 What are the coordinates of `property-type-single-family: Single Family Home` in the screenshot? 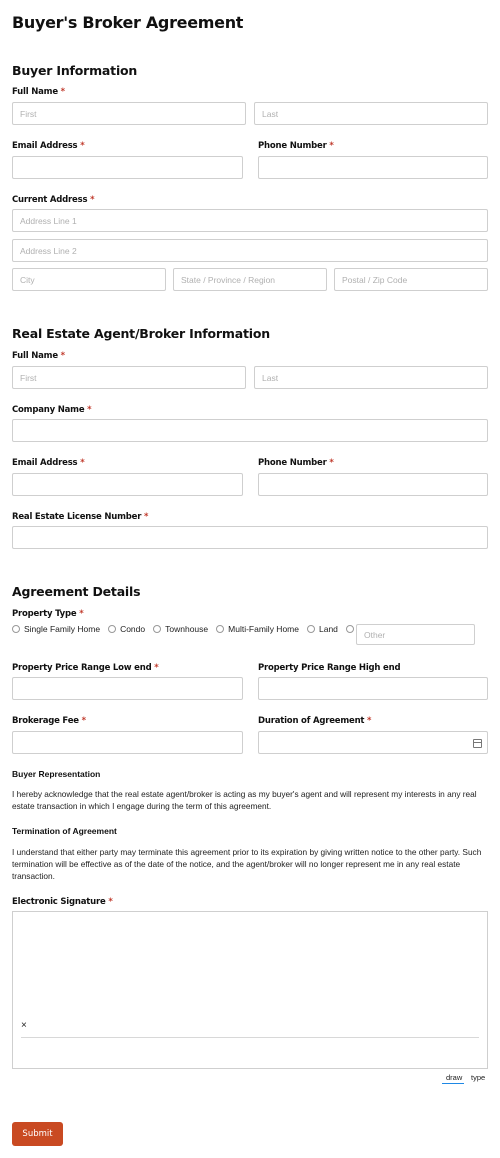 It's located at (56, 629).